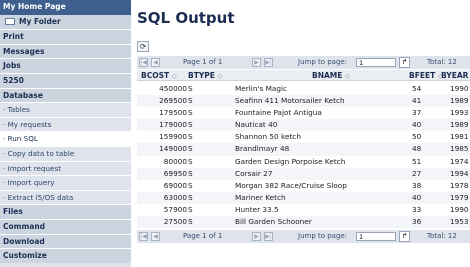 The height and width of the screenshot is (267, 470). I want to click on table-header: BCOST ◇ BTYPE ◇ BNAME ◇ BFEET ◇ BYEAR ◇, so click(303, 75).